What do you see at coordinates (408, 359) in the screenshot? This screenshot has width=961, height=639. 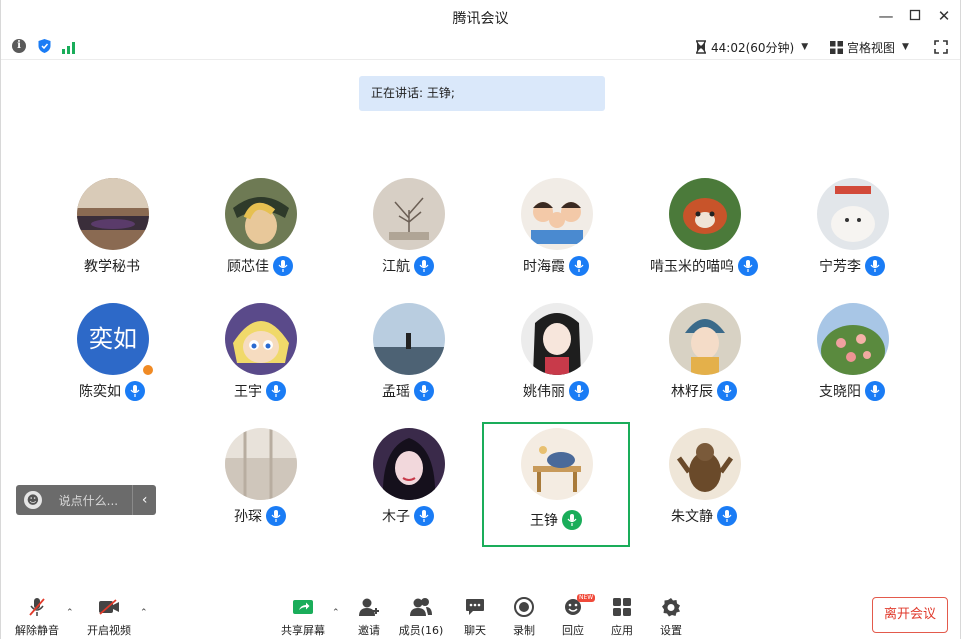 I see `participant-tile: 孟瑶` at bounding box center [408, 359].